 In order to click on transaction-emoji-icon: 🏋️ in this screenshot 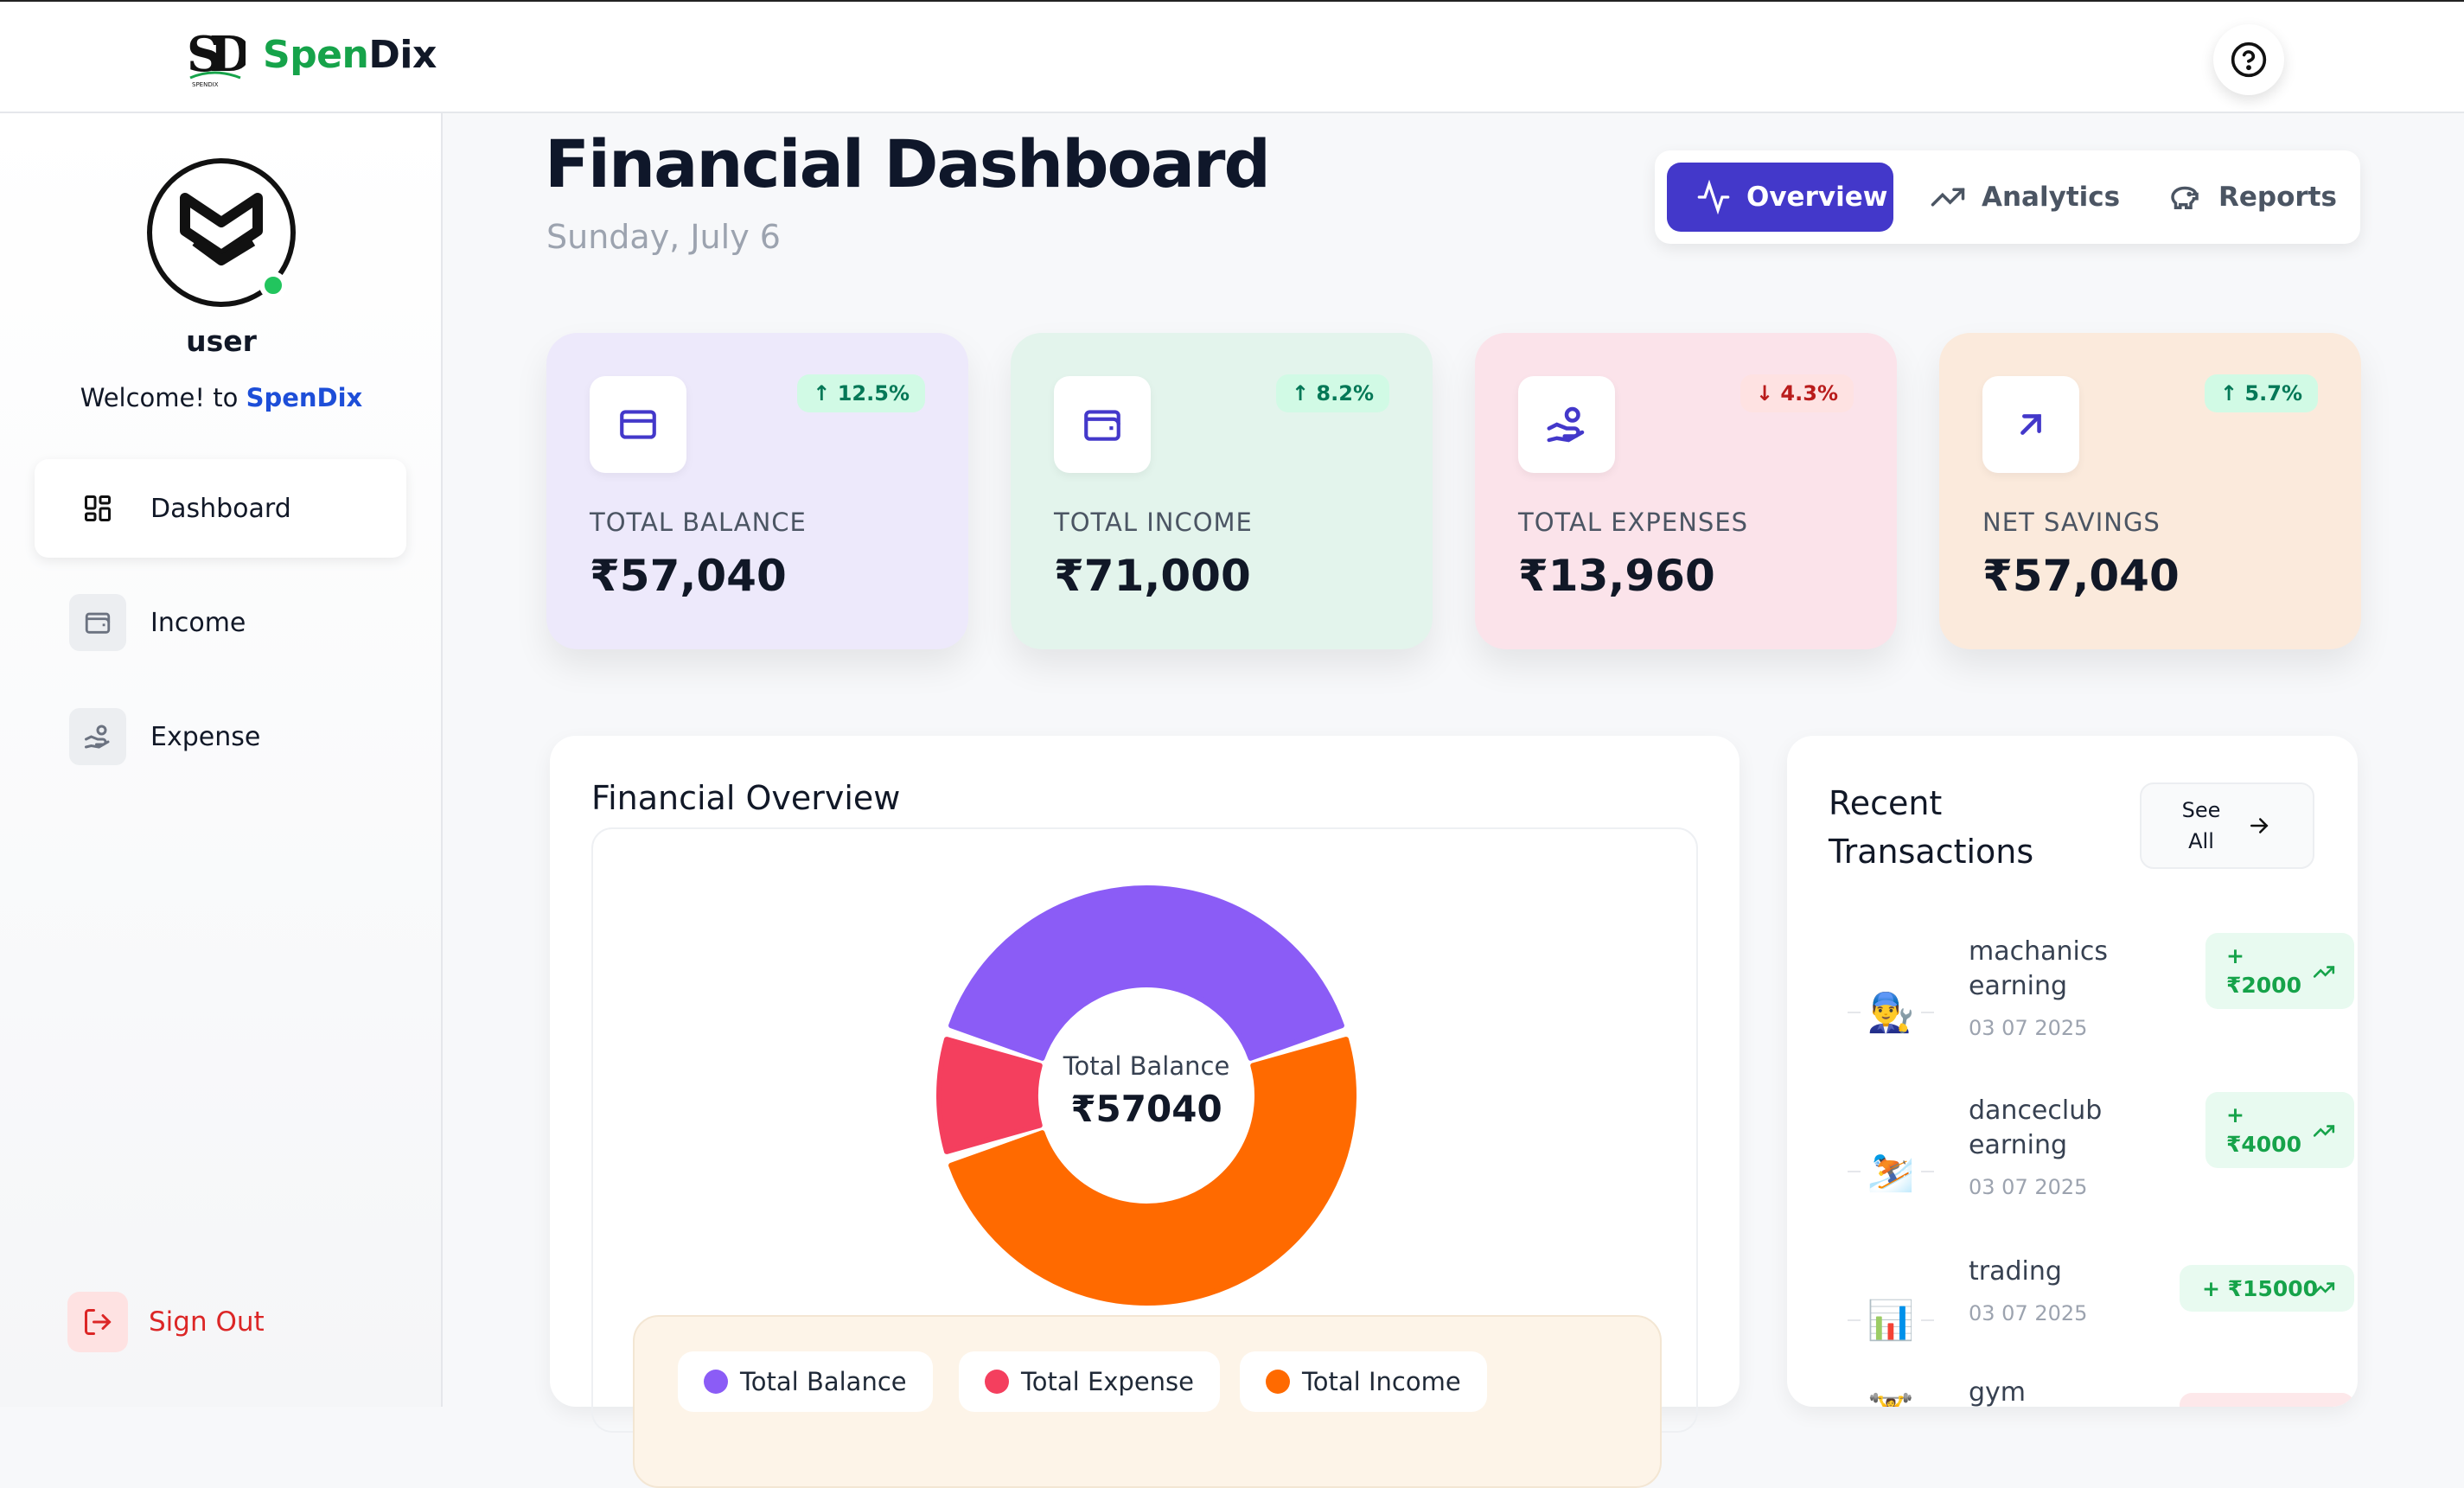, I will do `click(1891, 1397)`.